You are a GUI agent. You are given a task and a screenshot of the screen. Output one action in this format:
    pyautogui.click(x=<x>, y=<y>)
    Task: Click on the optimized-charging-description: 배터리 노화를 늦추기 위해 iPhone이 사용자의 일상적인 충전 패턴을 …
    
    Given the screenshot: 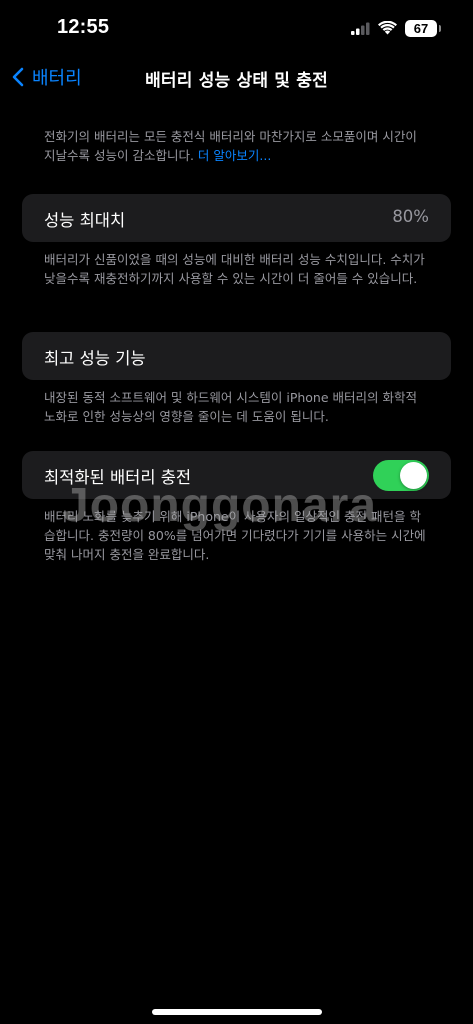 What is the action you would take?
    pyautogui.click(x=235, y=535)
    